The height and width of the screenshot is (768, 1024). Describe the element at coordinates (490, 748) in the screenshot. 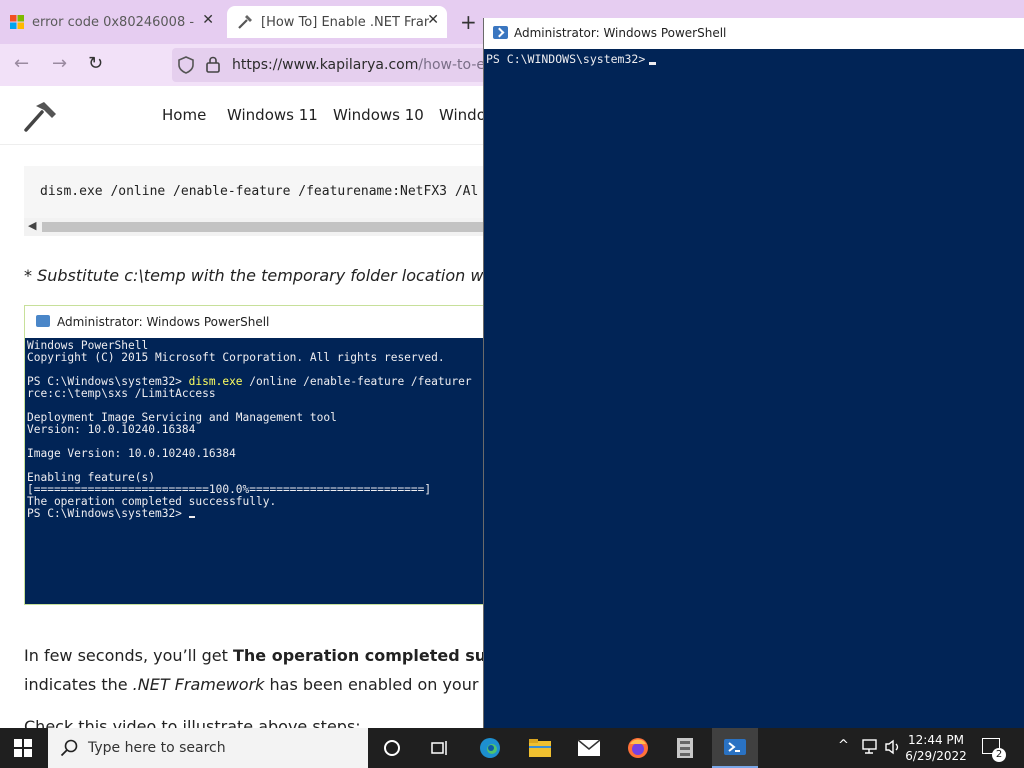

I see `edge-browser-icon` at that location.